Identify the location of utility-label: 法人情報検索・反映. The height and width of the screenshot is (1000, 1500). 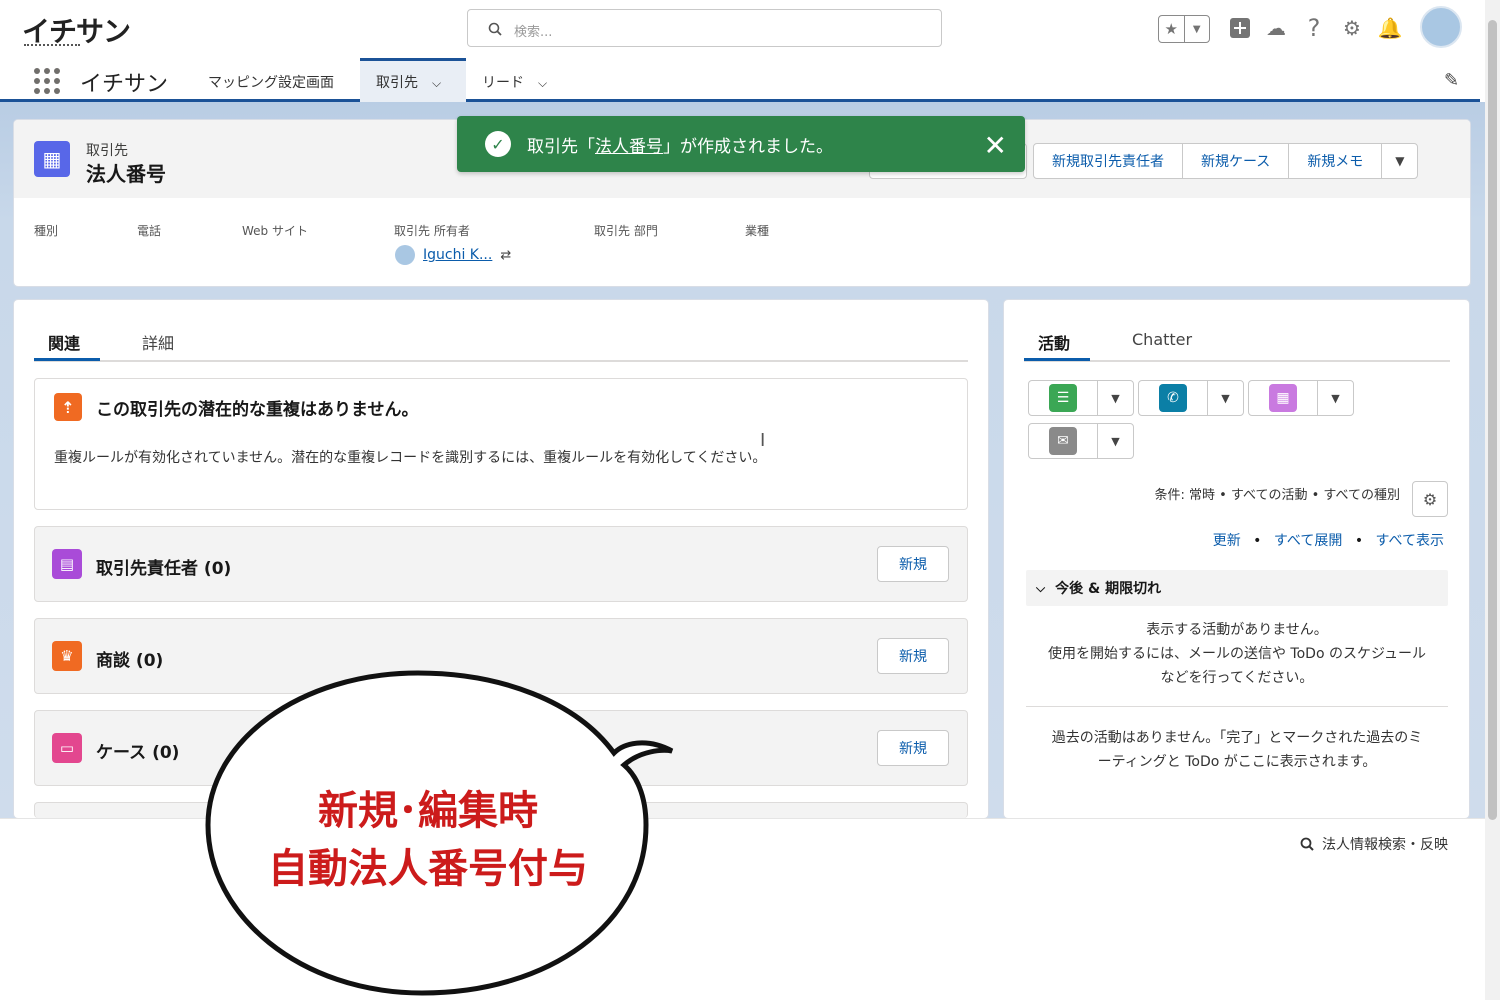
(1385, 845).